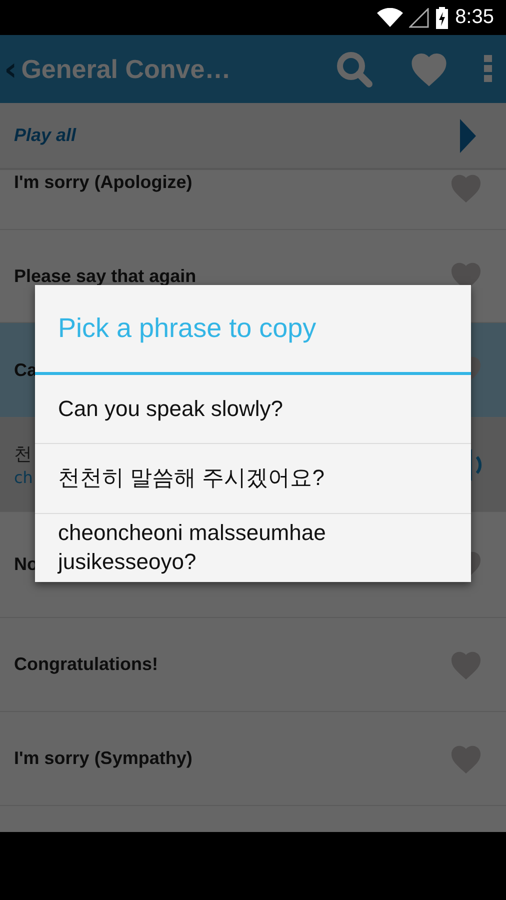  What do you see at coordinates (105, 276) in the screenshot?
I see `phrase-text: Please say that again` at bounding box center [105, 276].